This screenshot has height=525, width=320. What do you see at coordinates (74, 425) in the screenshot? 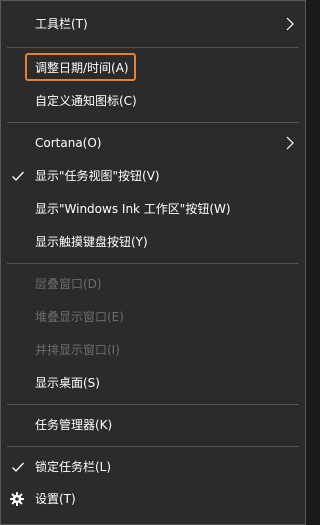
I see `menu-item-label: 任务管理器(K)` at bounding box center [74, 425].